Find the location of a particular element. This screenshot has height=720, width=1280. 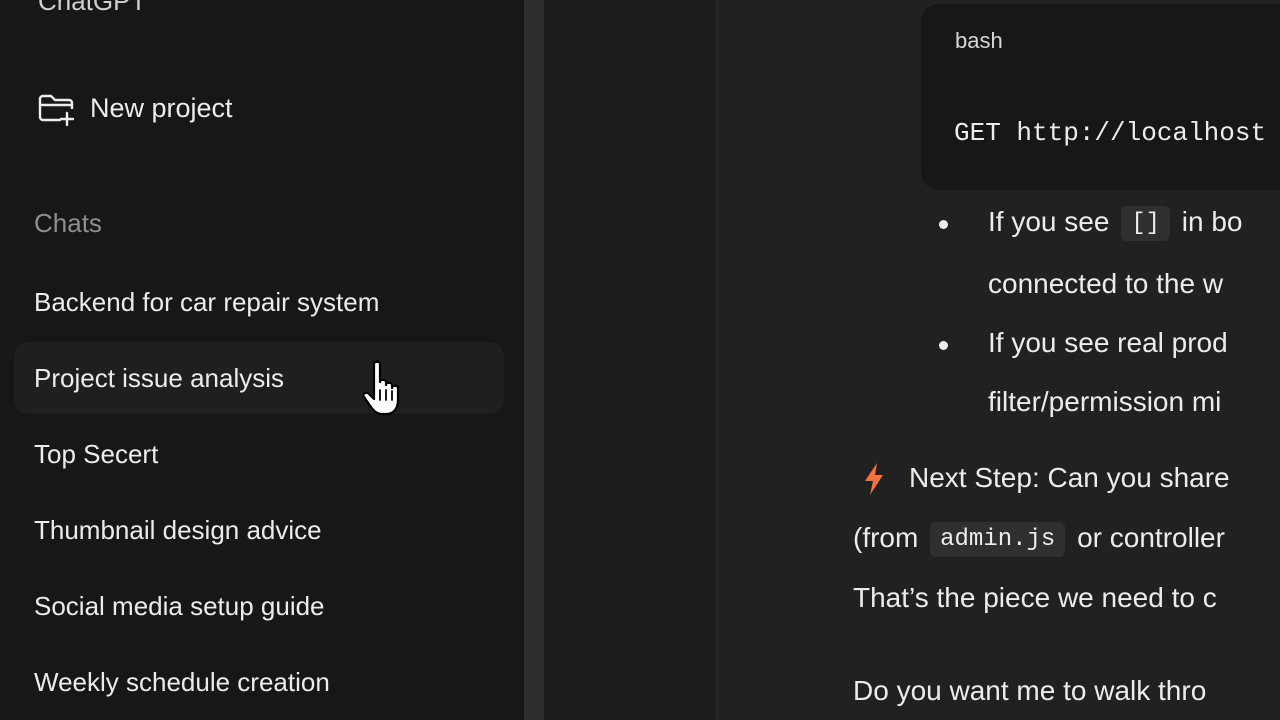

from-text-post: or controller is located at coordinates (1151, 537).